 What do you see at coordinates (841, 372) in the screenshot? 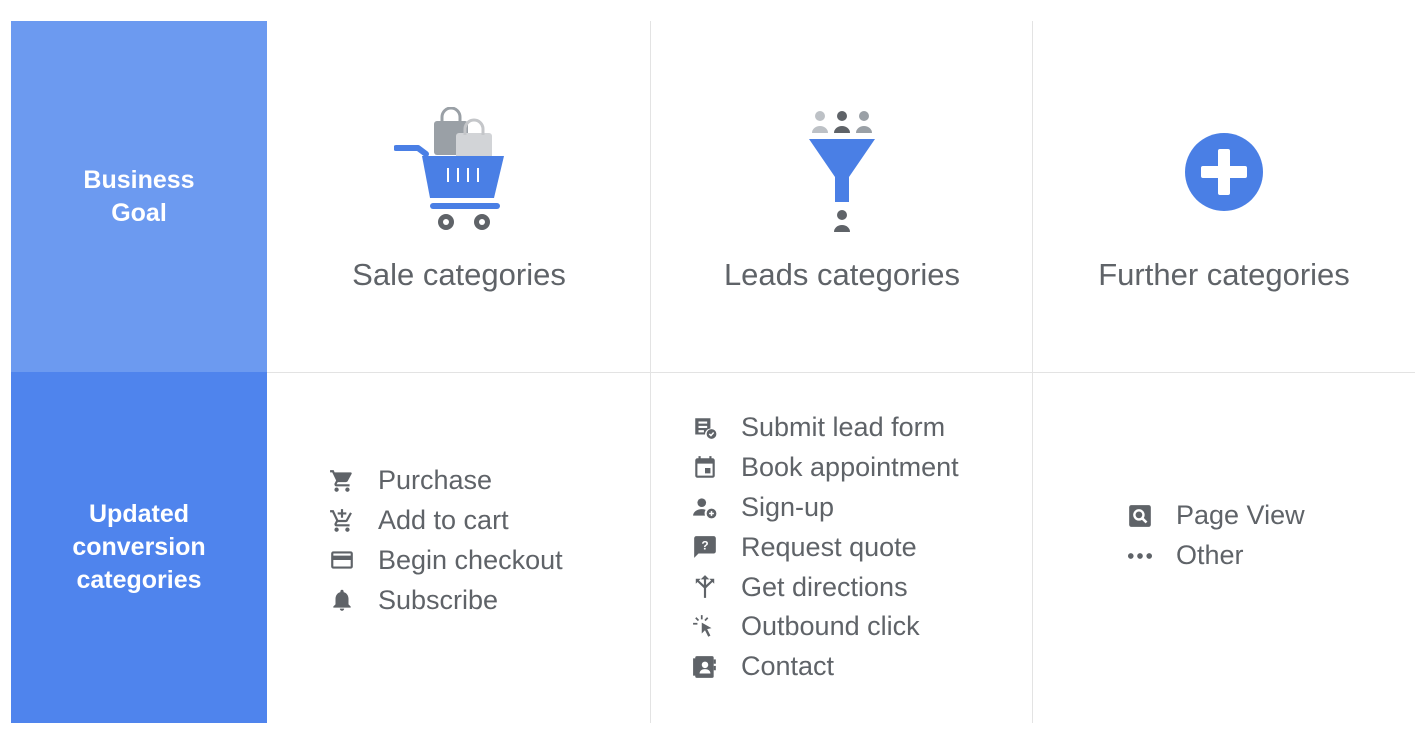
I see `row-divider` at bounding box center [841, 372].